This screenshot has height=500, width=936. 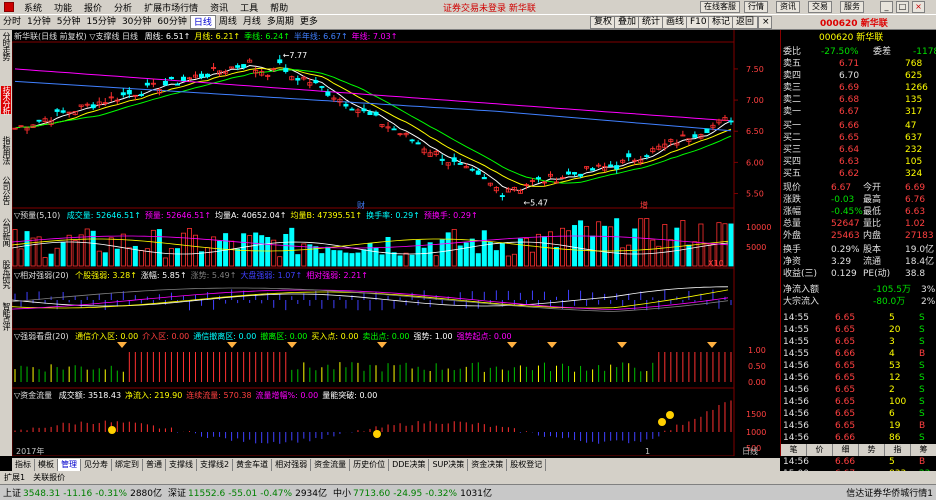 I want to click on toolbar-close-icon: ×, so click(x=765, y=22).